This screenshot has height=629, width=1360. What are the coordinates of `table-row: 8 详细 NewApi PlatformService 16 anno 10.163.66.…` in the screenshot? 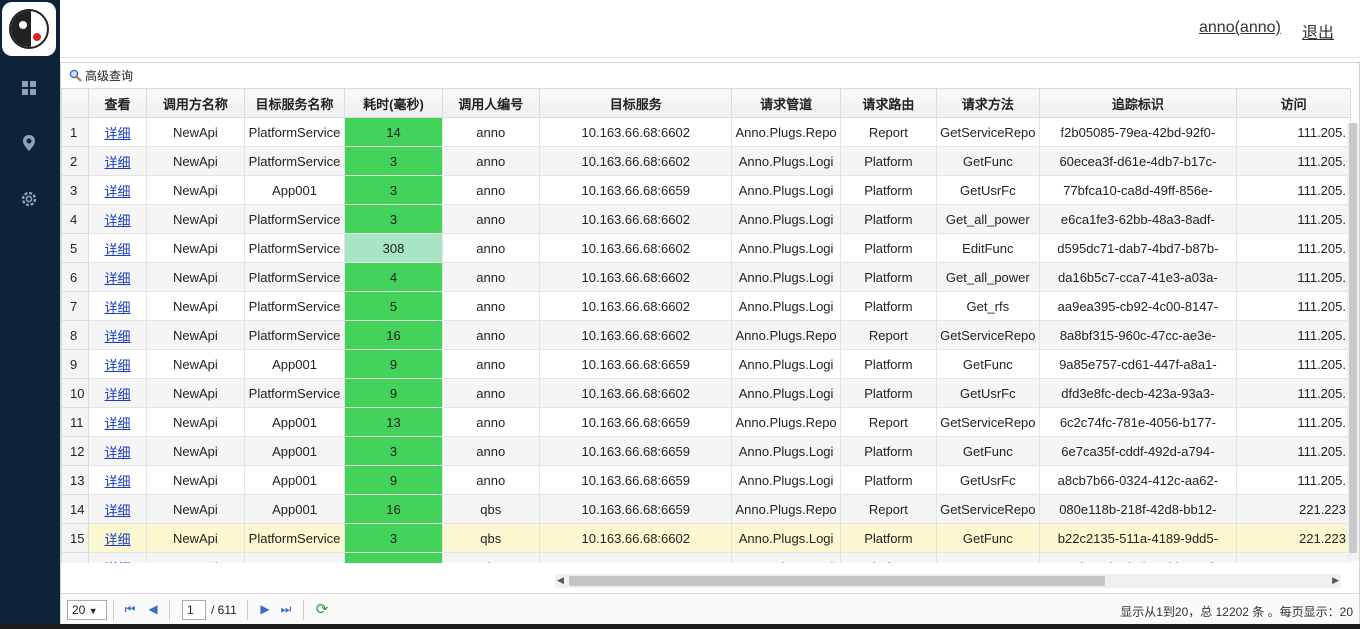 It's located at (706, 335).